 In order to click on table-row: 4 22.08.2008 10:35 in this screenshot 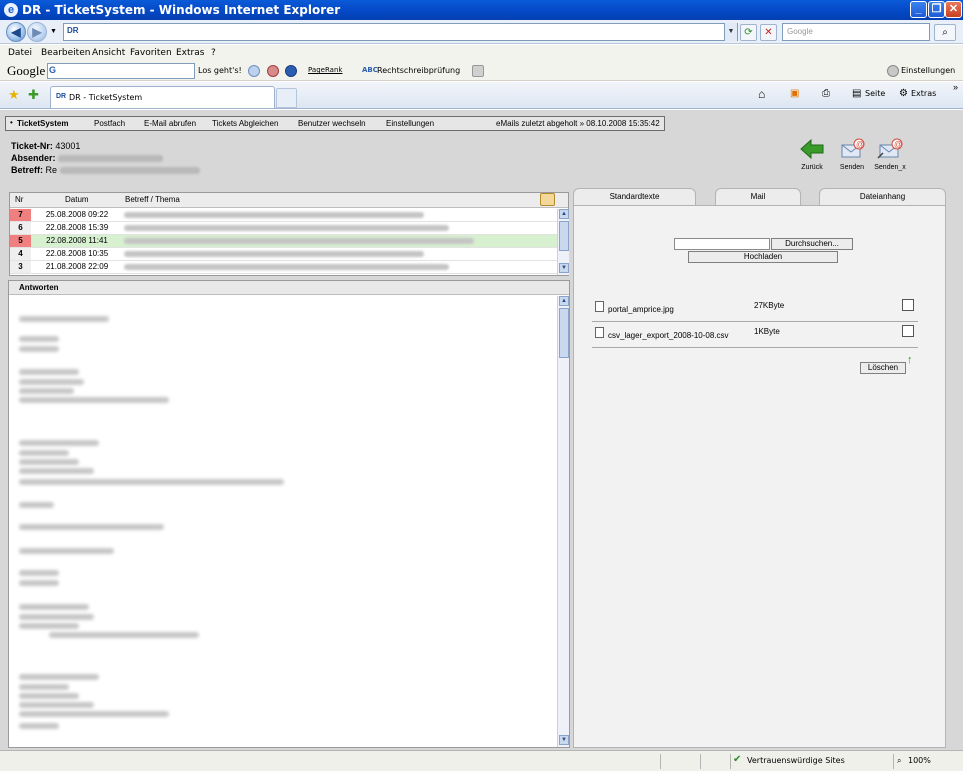, I will do `click(284, 254)`.